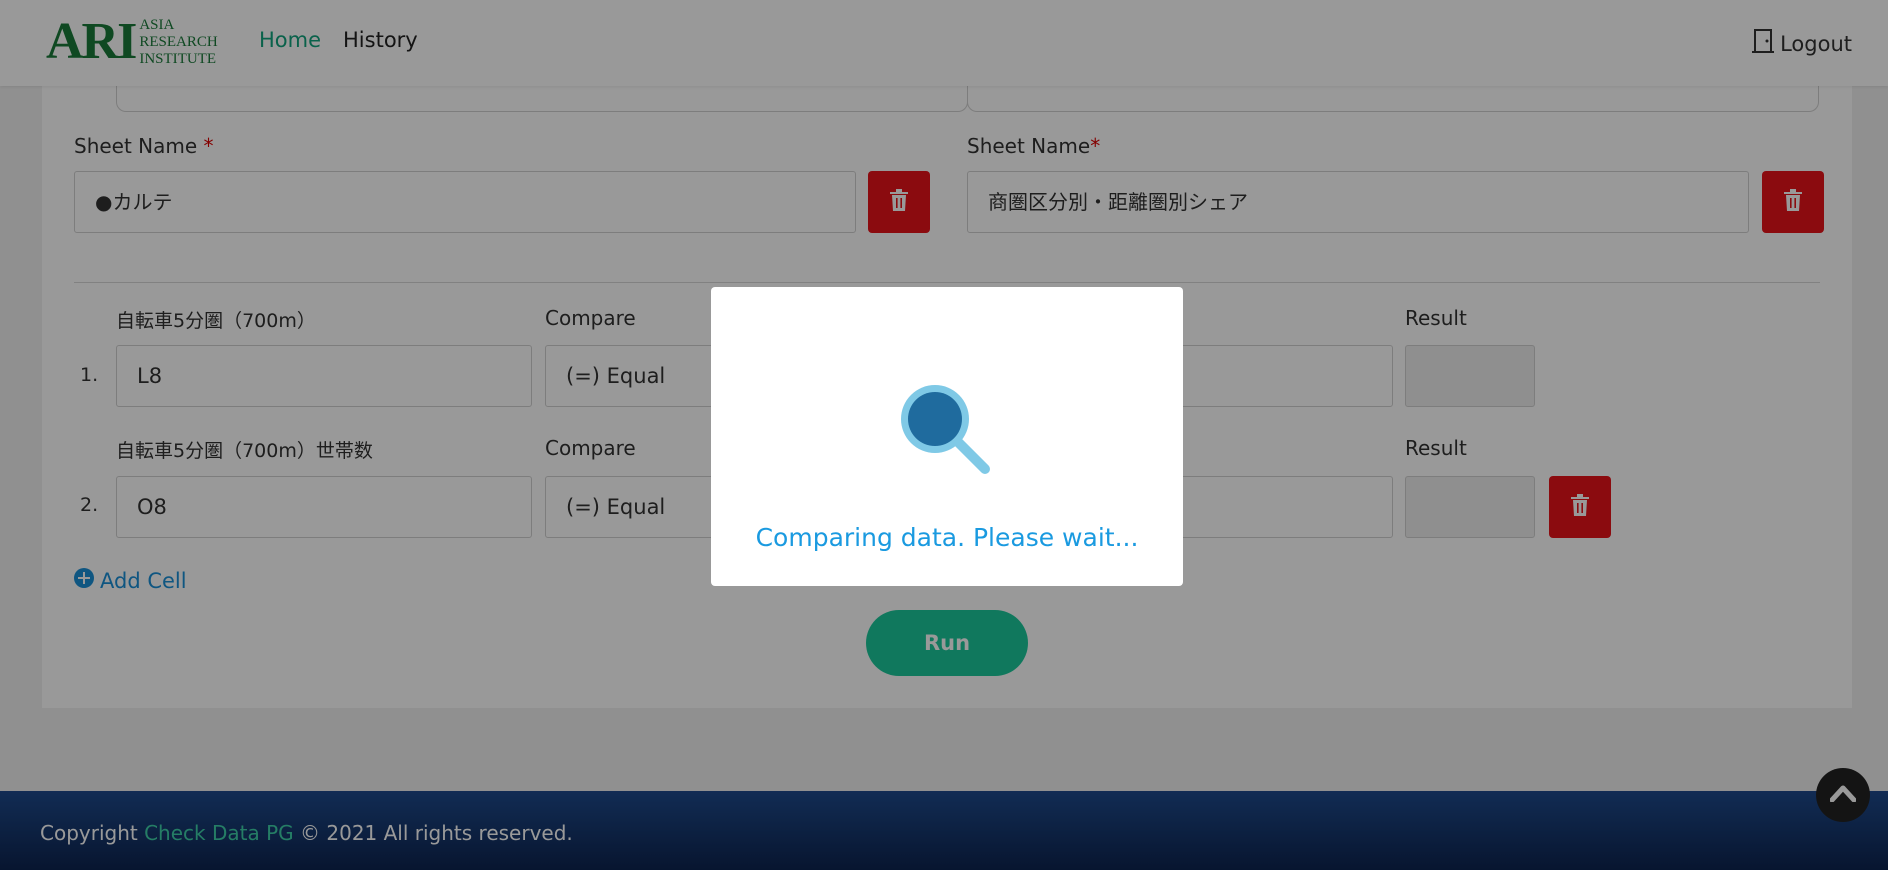 This screenshot has width=1888, height=870. I want to click on magnifier-icon, so click(947, 433).